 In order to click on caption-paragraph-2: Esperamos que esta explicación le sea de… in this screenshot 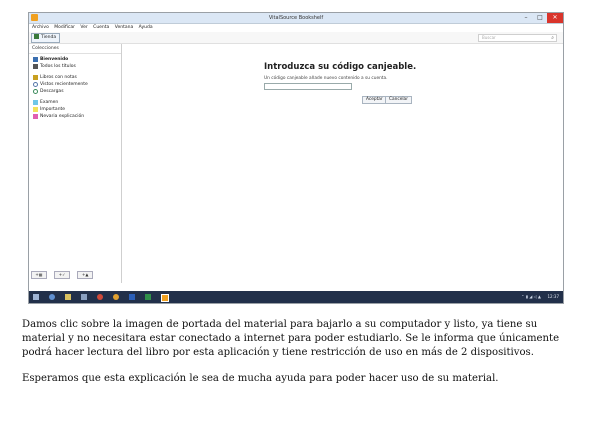, I will do `click(260, 379)`.